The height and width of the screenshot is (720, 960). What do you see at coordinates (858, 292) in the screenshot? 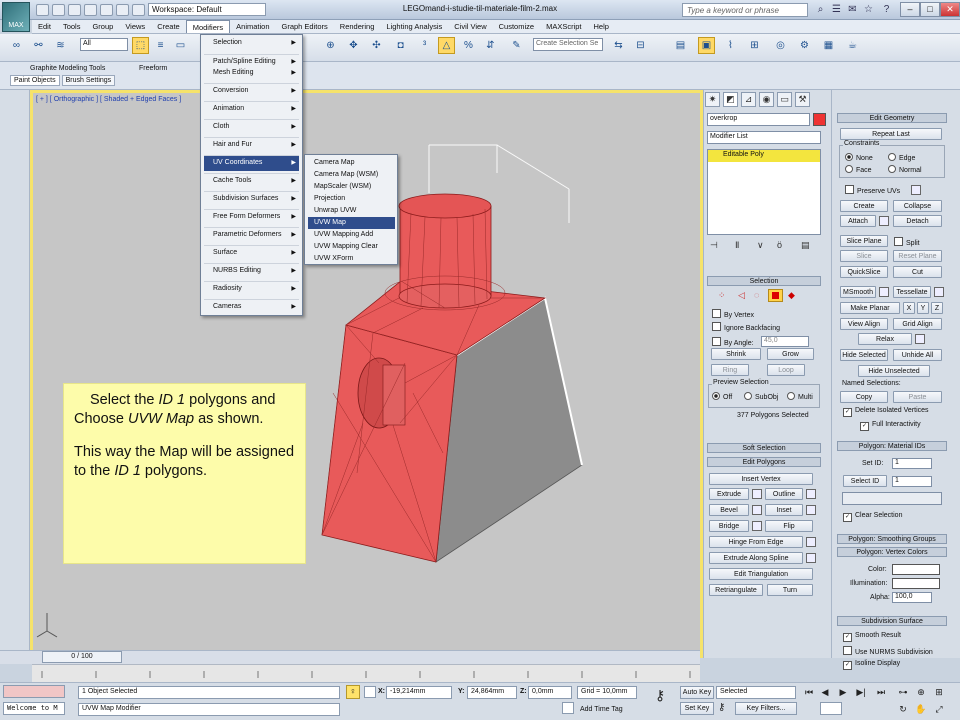
I see `msmooth-button: MSmooth` at bounding box center [858, 292].